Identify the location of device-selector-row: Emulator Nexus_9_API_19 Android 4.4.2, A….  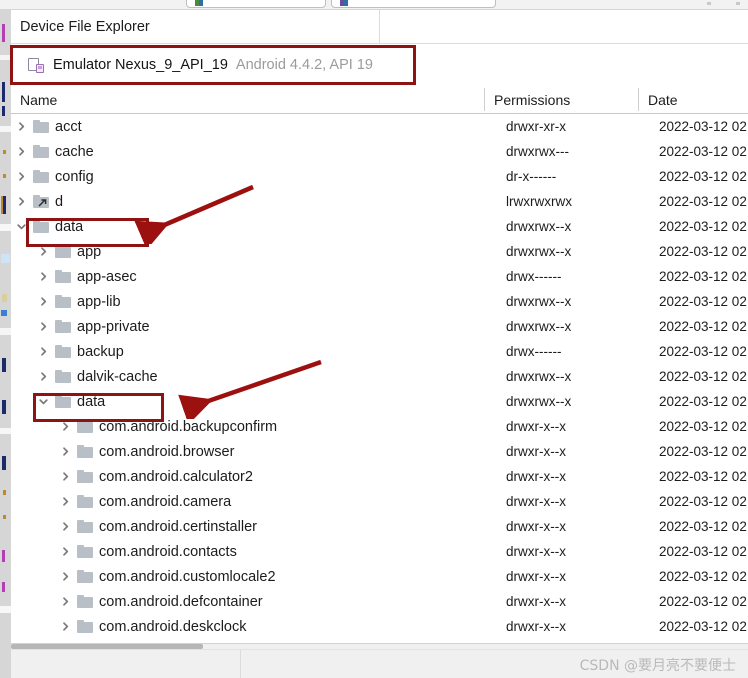
(379, 65).